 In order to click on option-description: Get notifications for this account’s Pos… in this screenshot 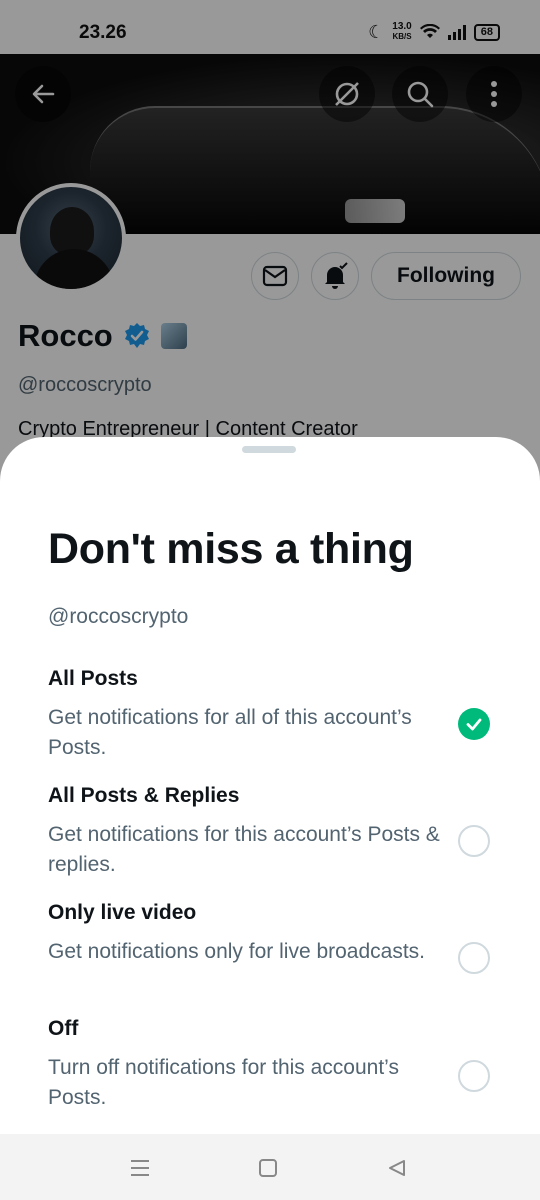, I will do `click(244, 849)`.